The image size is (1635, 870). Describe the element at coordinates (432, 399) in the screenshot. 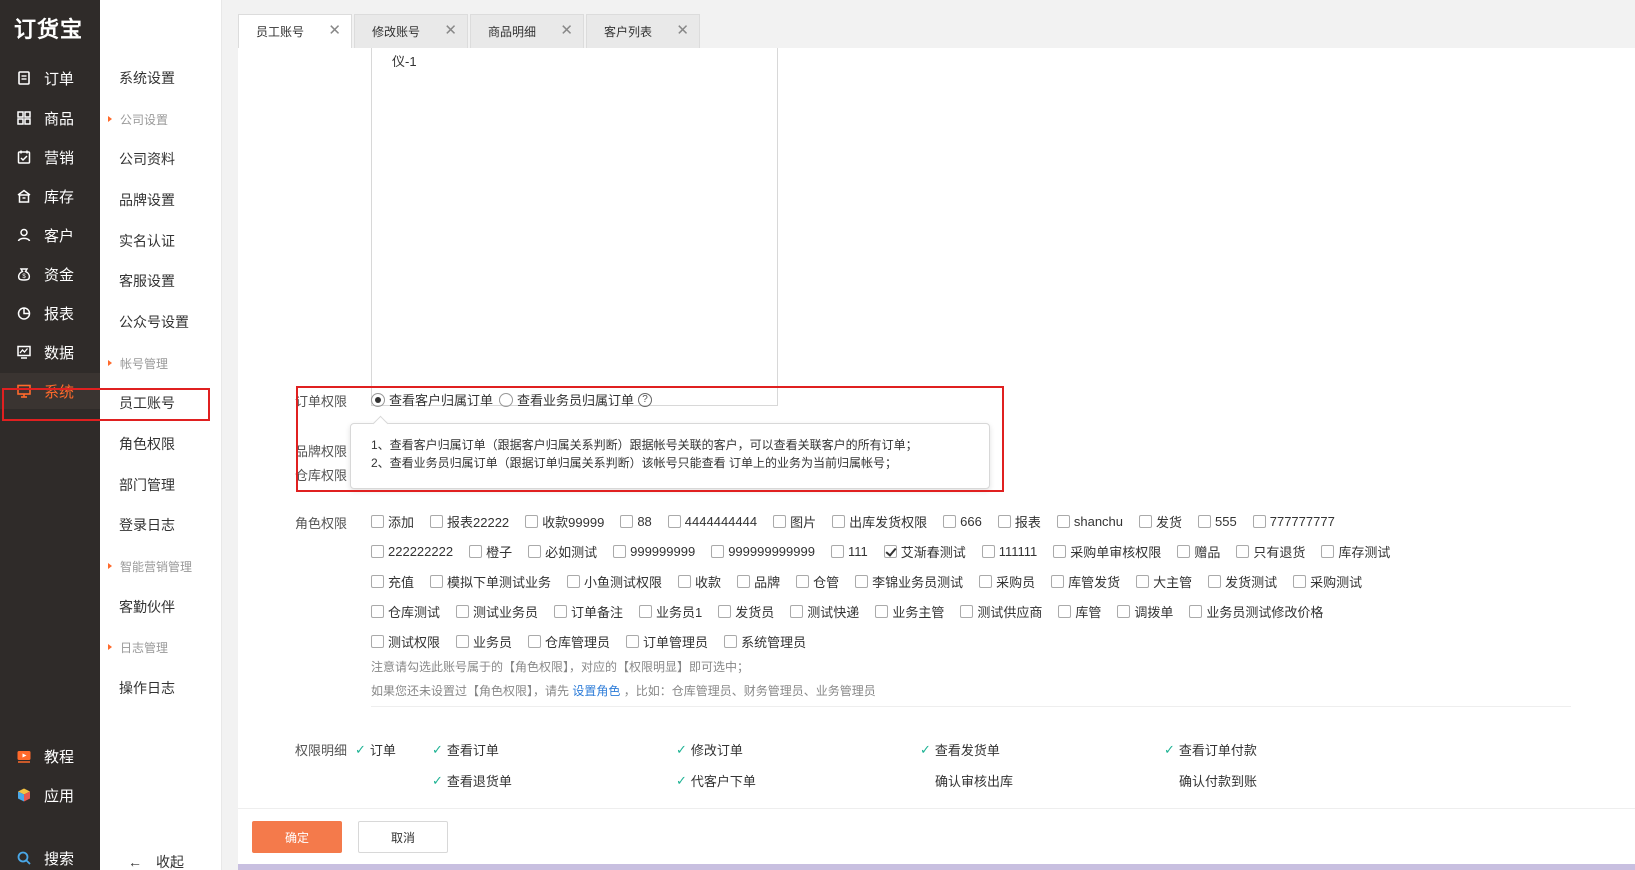

I see `radio-customer-orders: 查看客户归属订单` at that location.